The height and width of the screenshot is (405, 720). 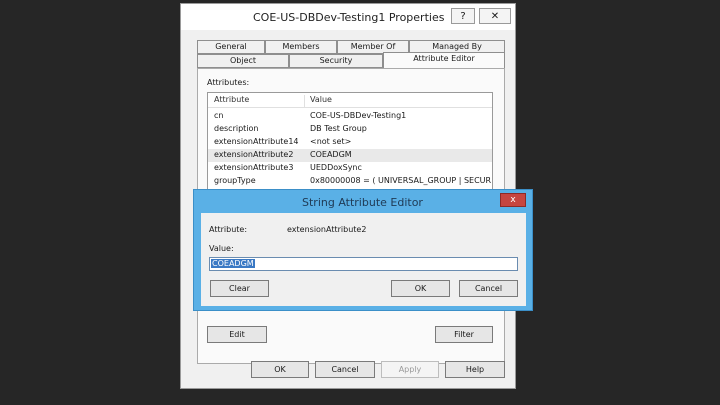 What do you see at coordinates (301, 47) in the screenshot?
I see `tab-members: Members` at bounding box center [301, 47].